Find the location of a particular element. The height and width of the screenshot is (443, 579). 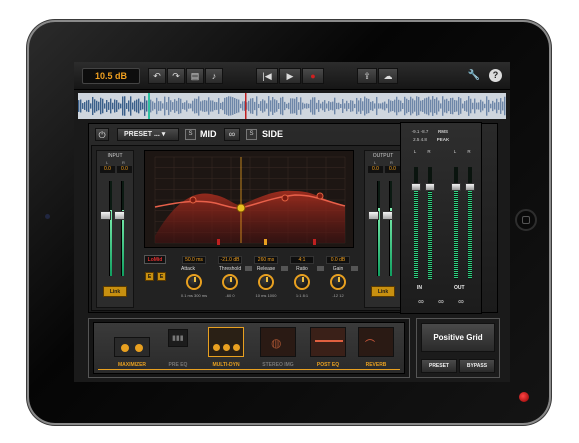

input-link-button: Link is located at coordinates (115, 291).